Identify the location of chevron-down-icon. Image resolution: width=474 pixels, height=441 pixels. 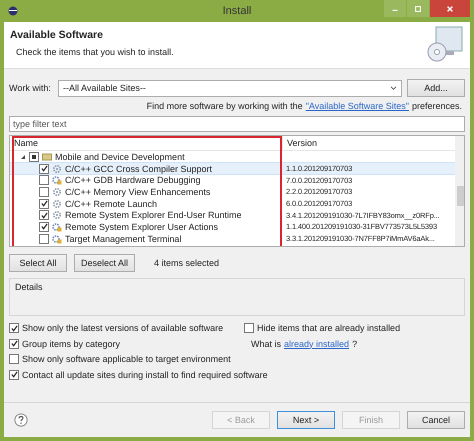
(393, 88).